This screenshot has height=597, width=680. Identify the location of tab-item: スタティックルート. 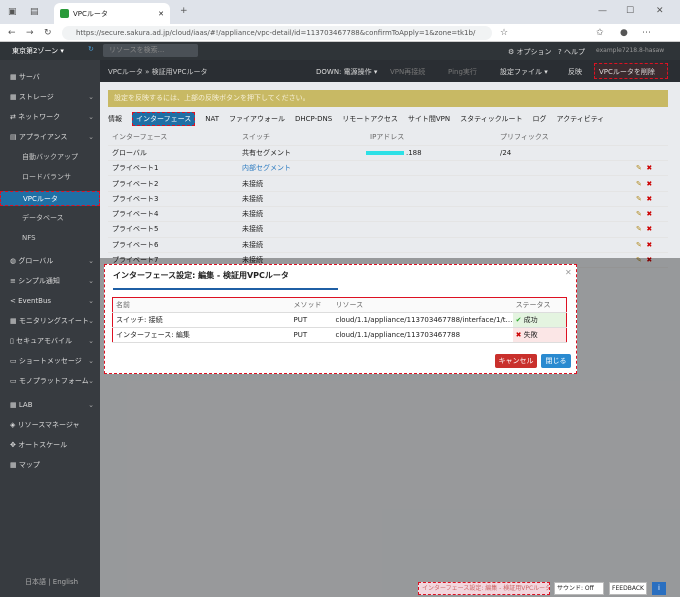
(491, 119).